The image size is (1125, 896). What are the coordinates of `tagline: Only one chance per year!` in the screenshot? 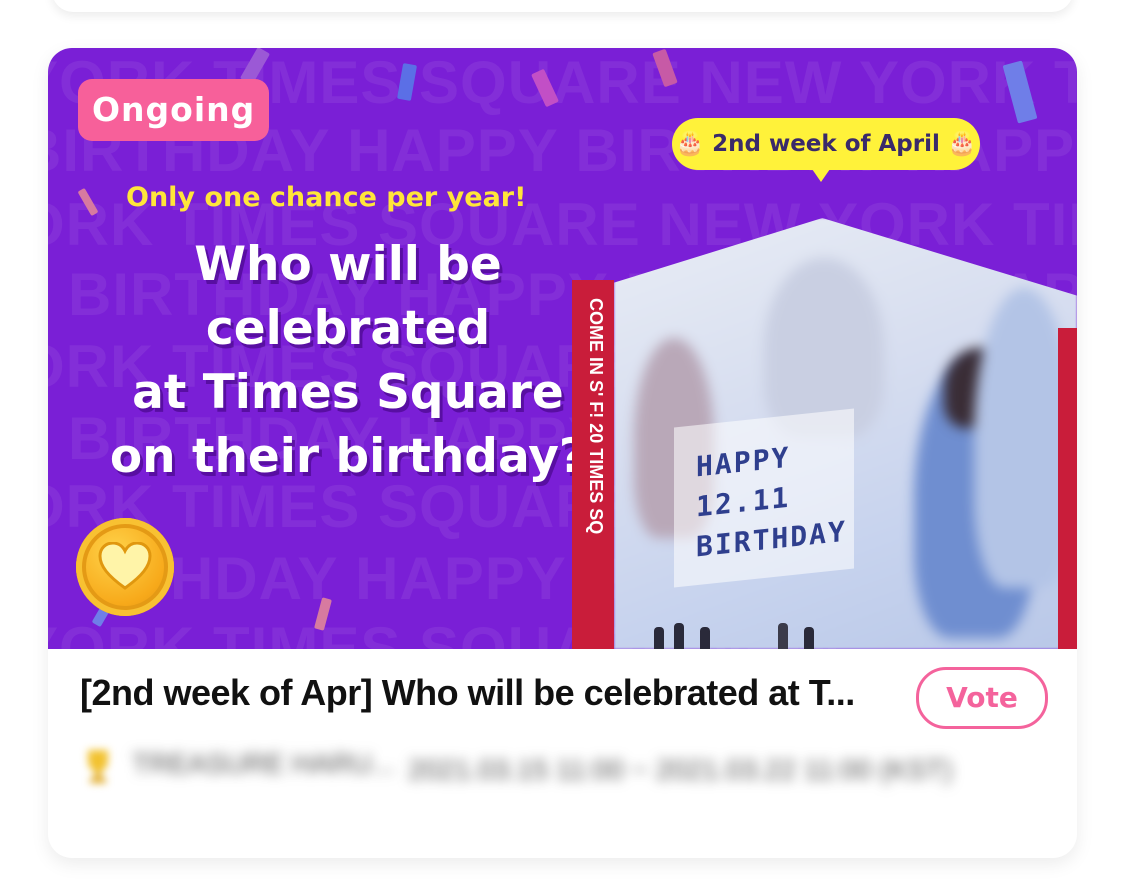 It's located at (326, 197).